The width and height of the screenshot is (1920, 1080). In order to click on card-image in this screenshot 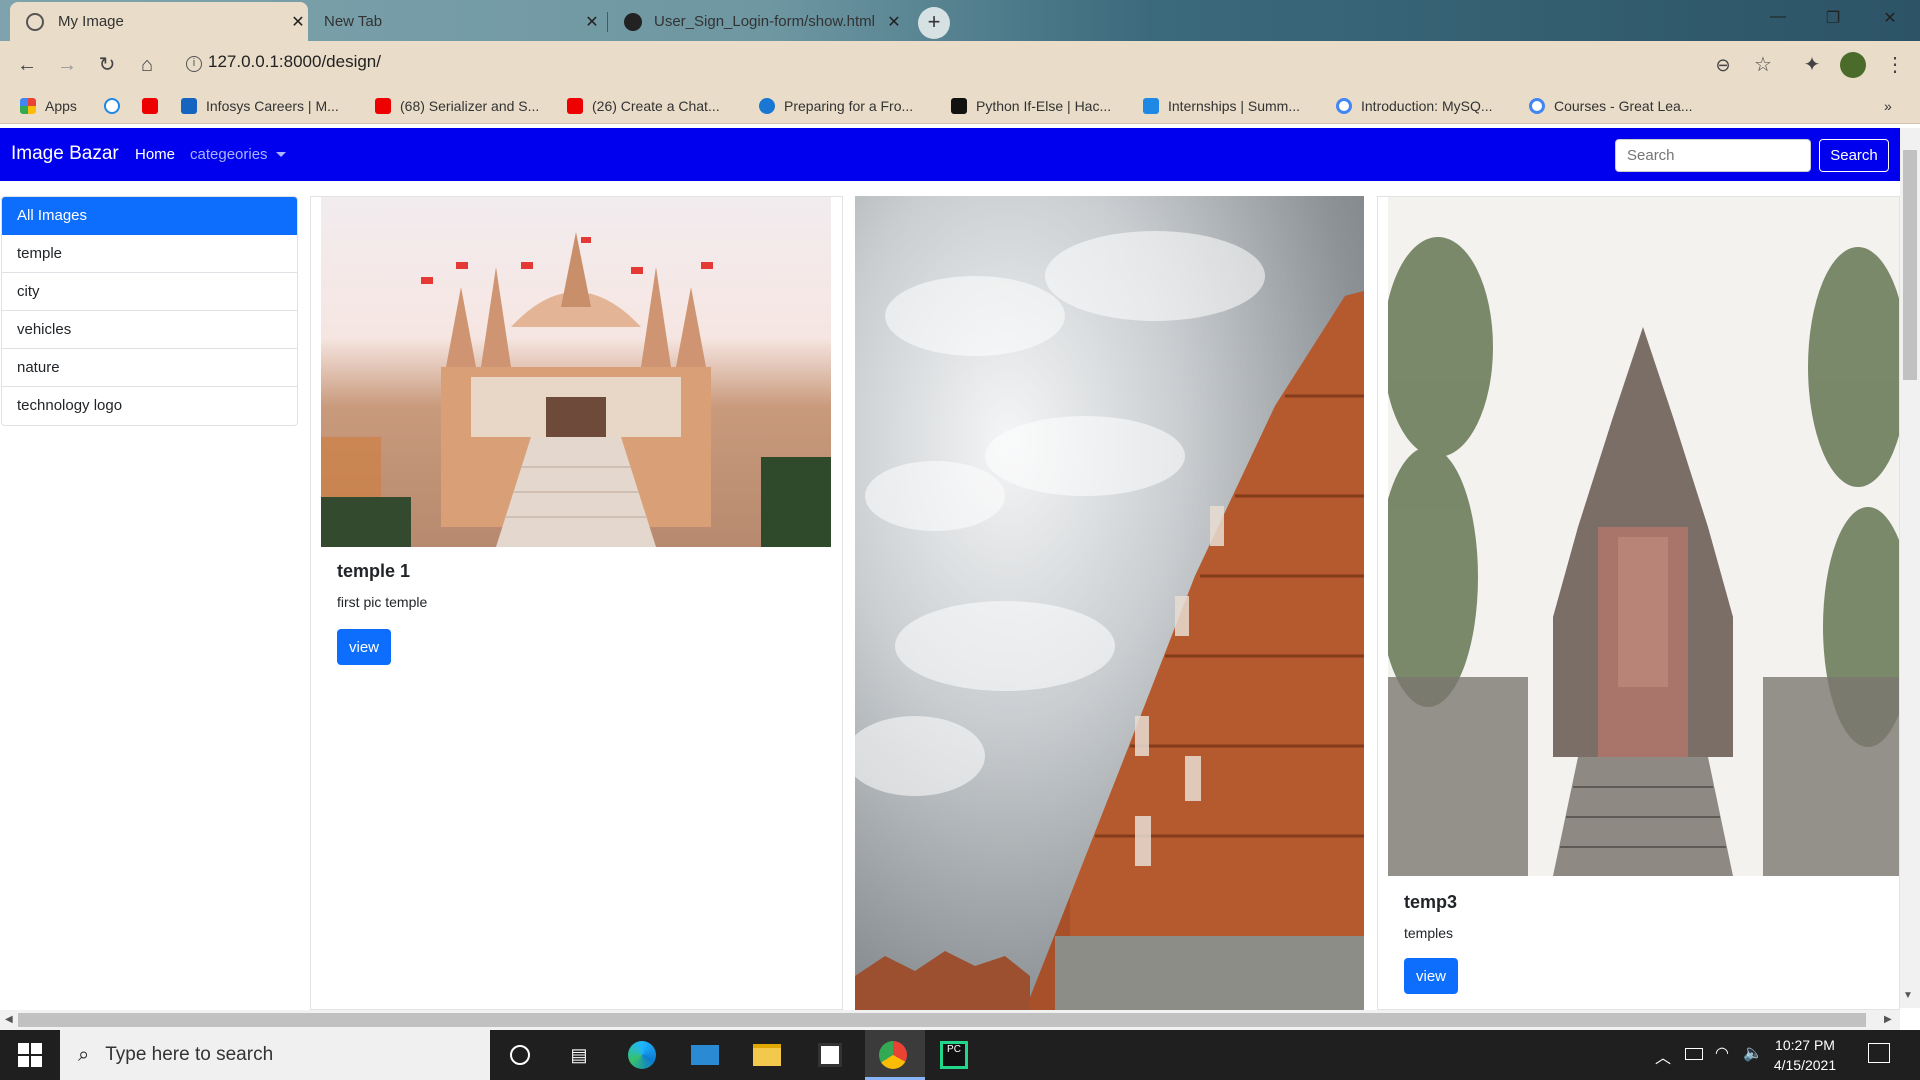, I will do `click(576, 372)`.